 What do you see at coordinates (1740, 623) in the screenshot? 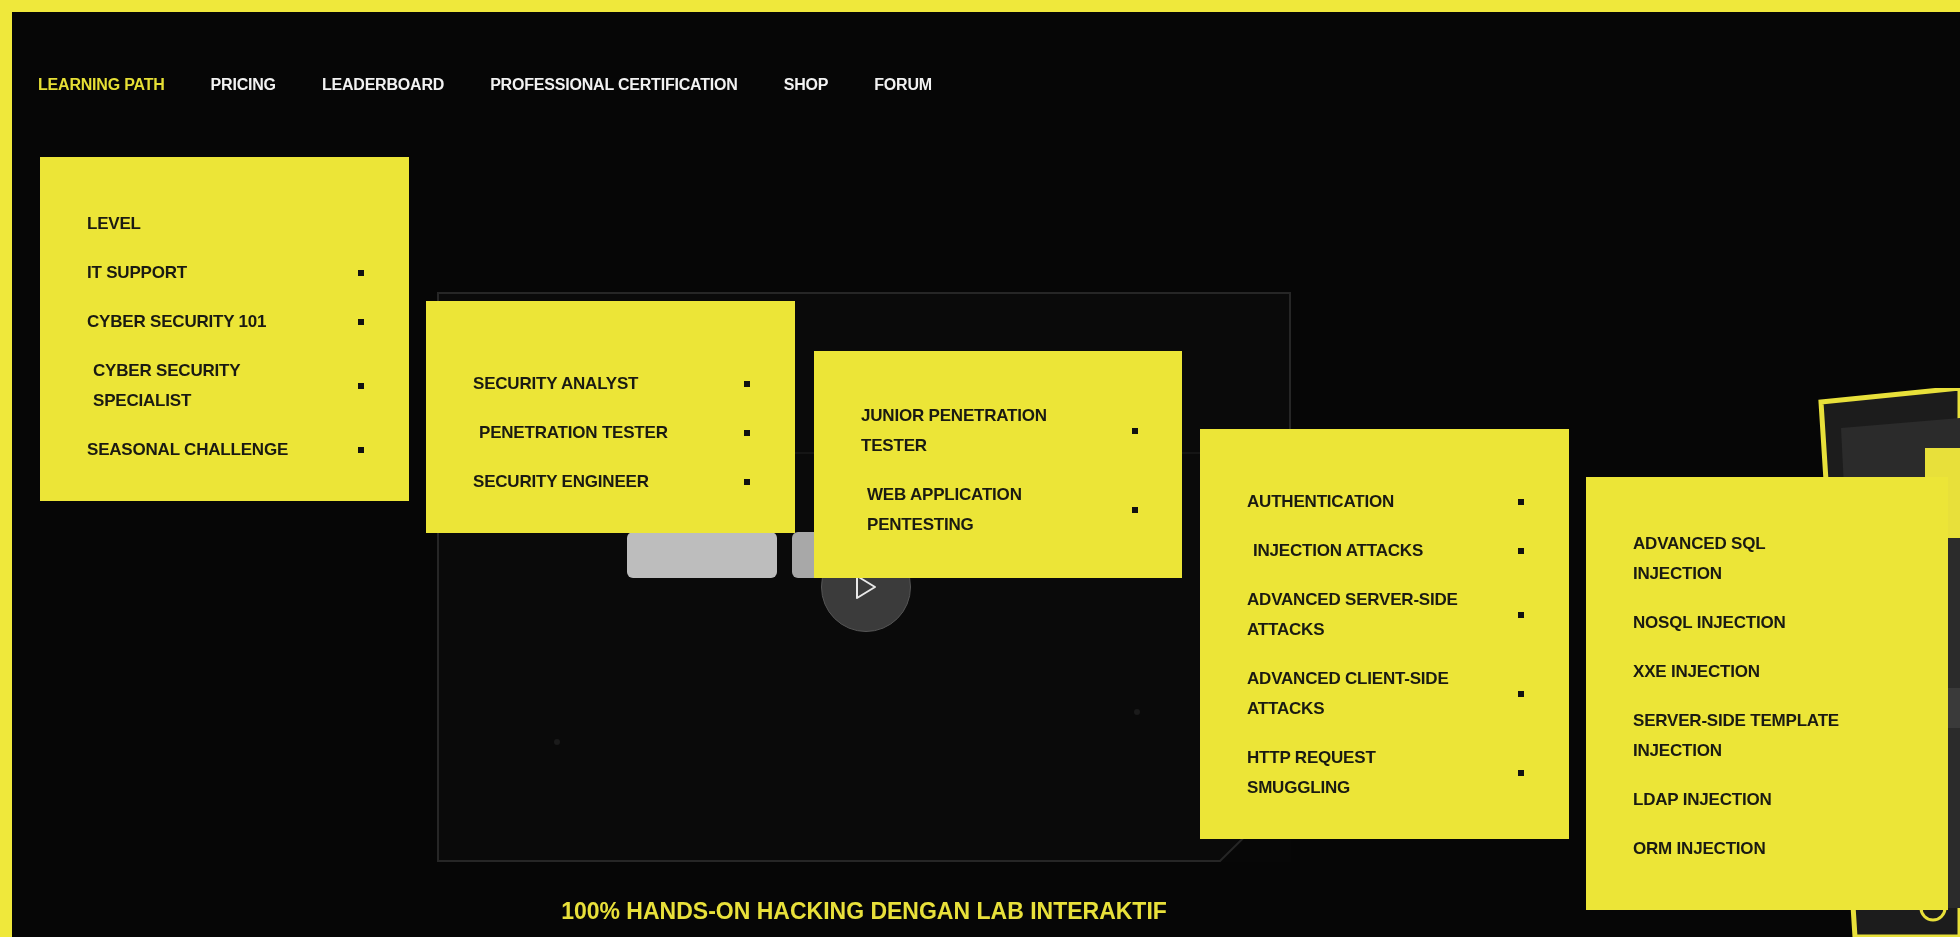
I see `menu-item: NOSQL INJECTION` at bounding box center [1740, 623].